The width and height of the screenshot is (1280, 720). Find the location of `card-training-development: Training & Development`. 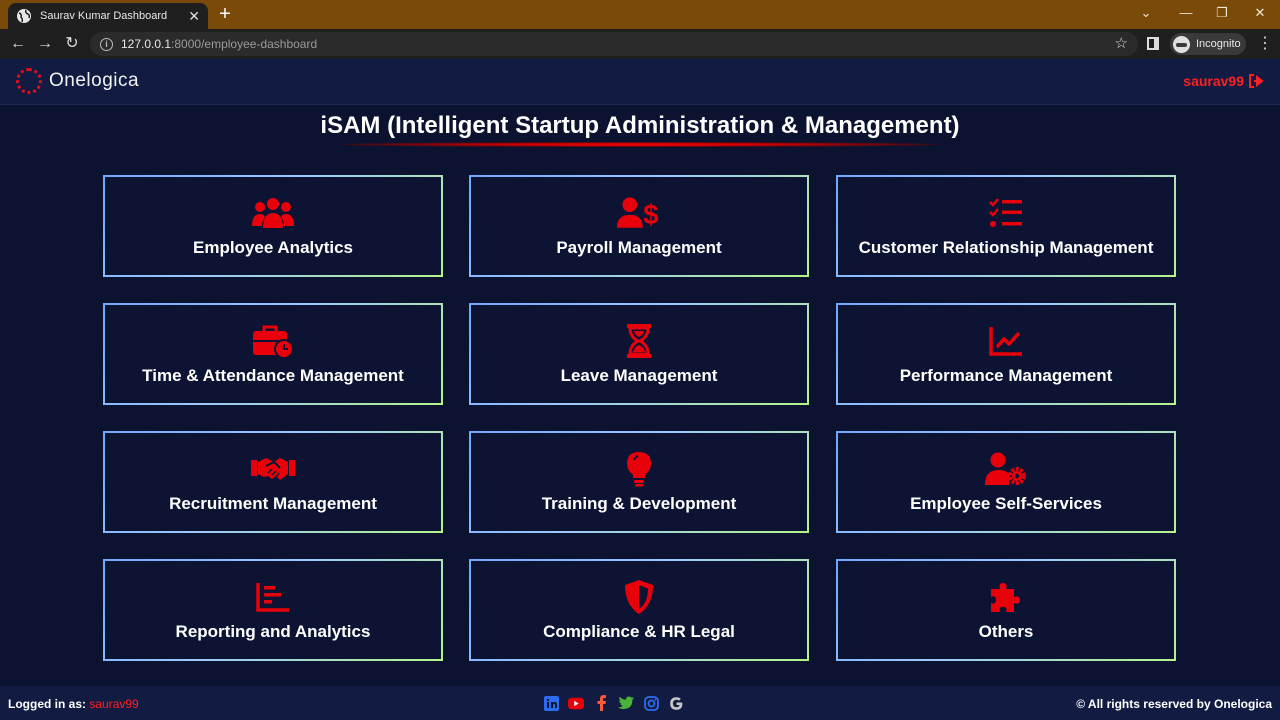

card-training-development: Training & Development is located at coordinates (639, 482).